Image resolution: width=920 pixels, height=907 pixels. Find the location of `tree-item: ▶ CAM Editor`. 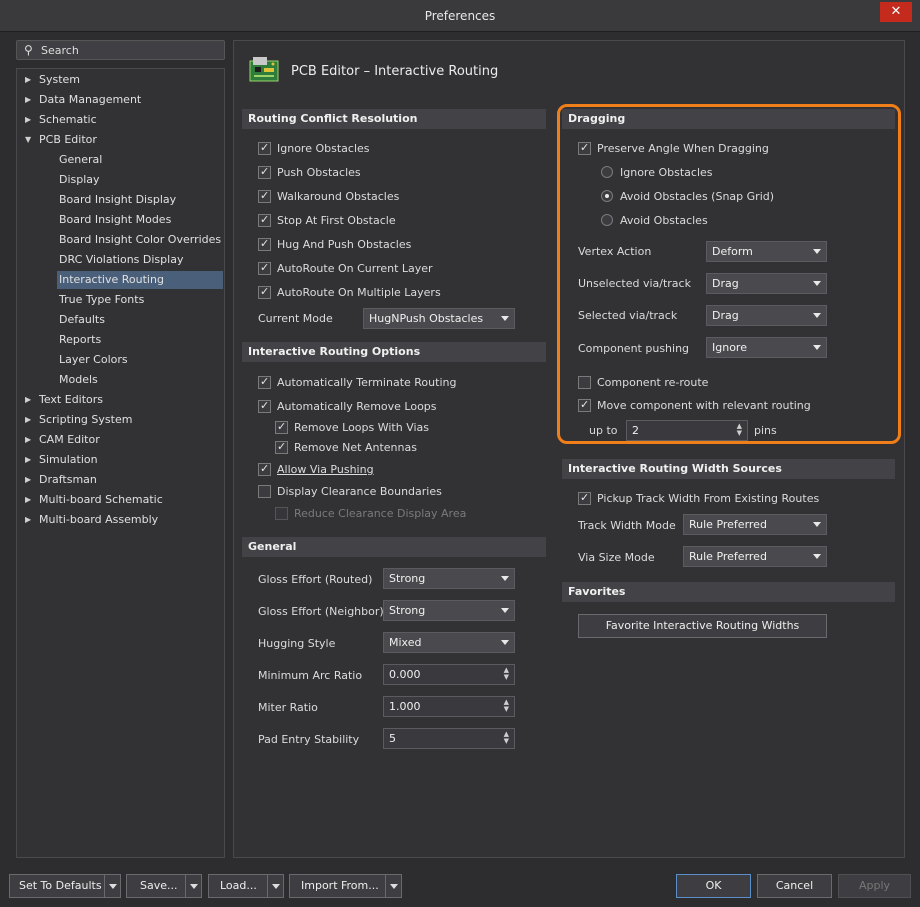

tree-item: ▶ CAM Editor is located at coordinates (120, 440).